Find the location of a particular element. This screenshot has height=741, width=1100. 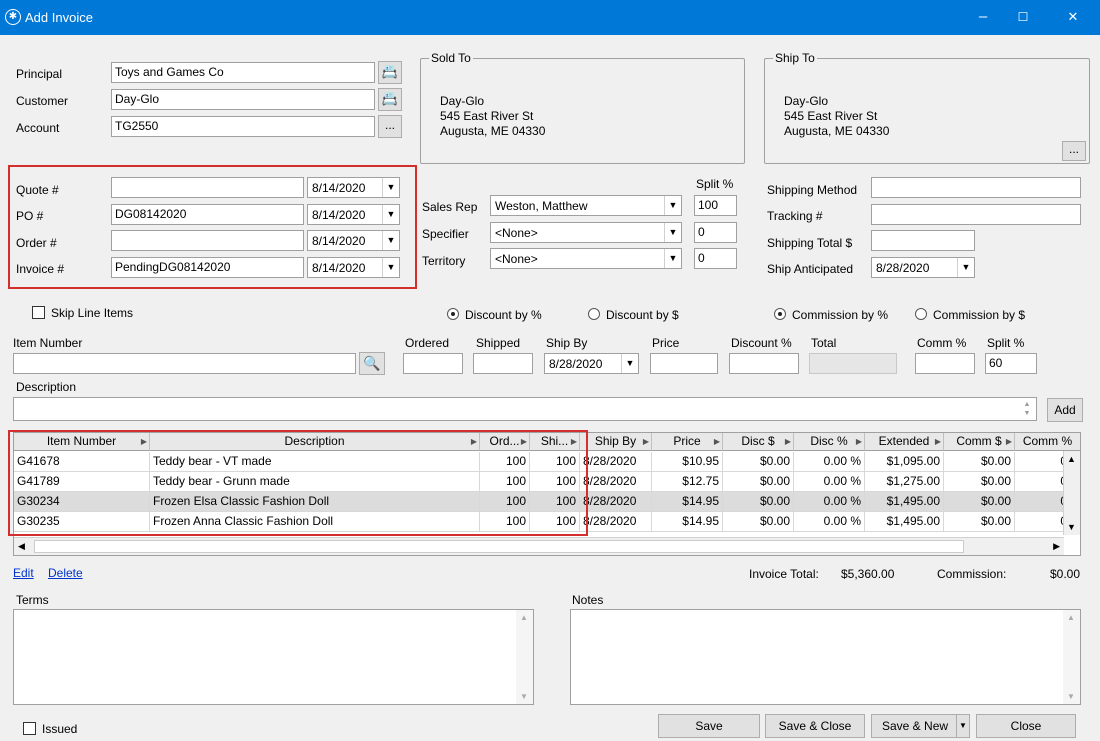

shipping-total-label: Shipping Total $ is located at coordinates (810, 243).